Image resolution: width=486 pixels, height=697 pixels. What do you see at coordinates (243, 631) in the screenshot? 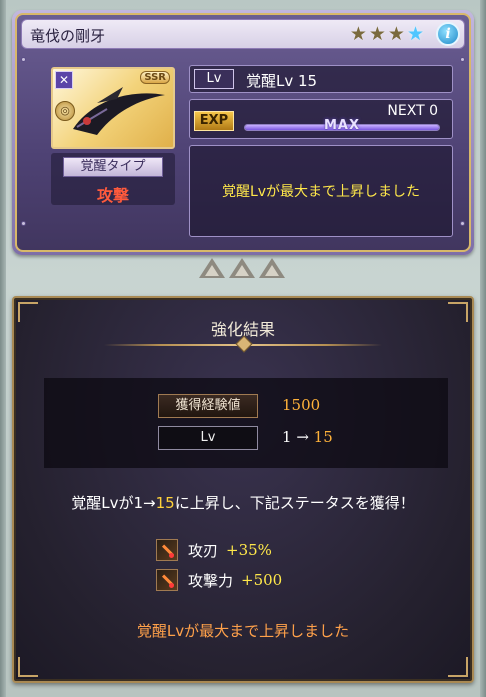
I see `result-message: 覚醒Lvが最大まで上昇しました` at bounding box center [243, 631].